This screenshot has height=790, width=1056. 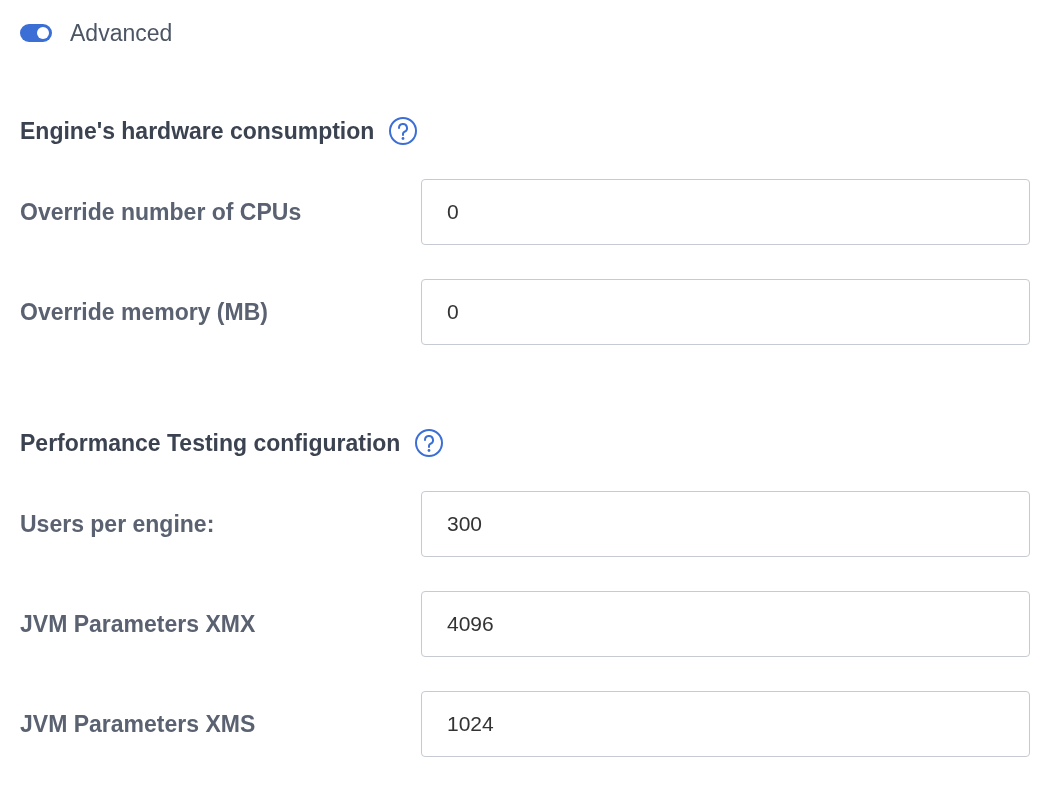 What do you see at coordinates (118, 524) in the screenshot?
I see `field-label: Users per engine:` at bounding box center [118, 524].